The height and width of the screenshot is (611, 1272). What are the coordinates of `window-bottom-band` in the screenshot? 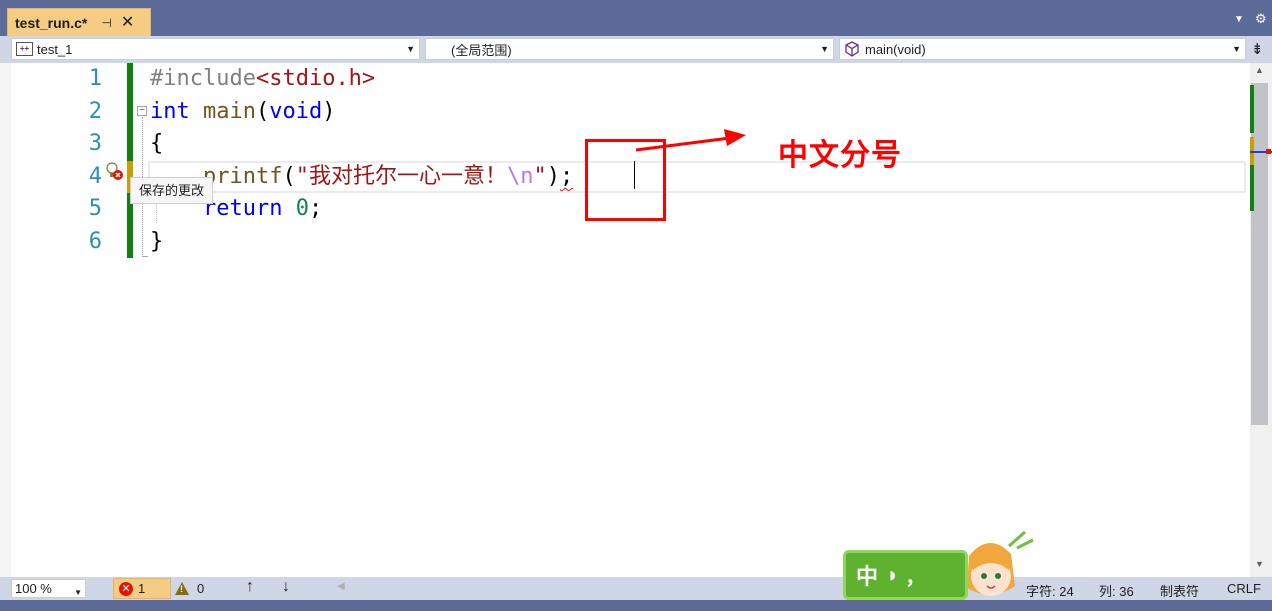 It's located at (636, 605).